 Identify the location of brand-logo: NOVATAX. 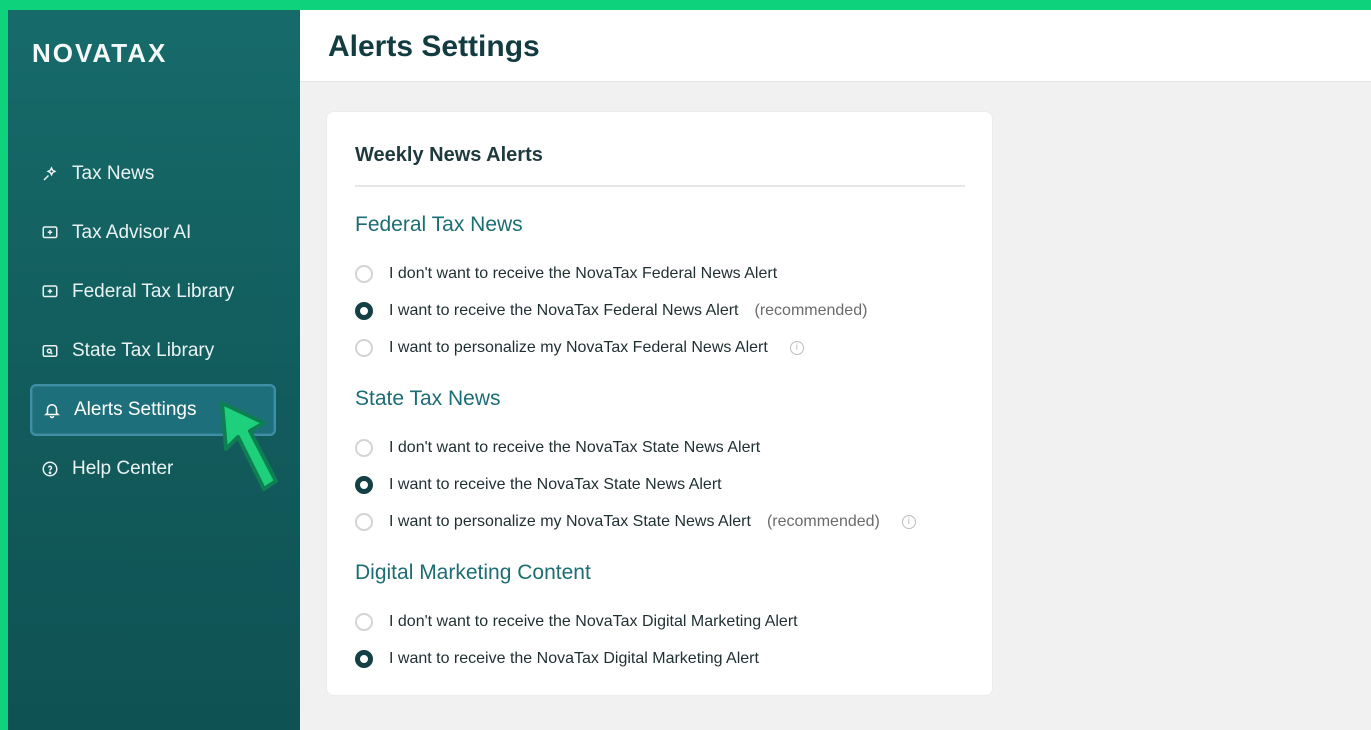
(100, 53).